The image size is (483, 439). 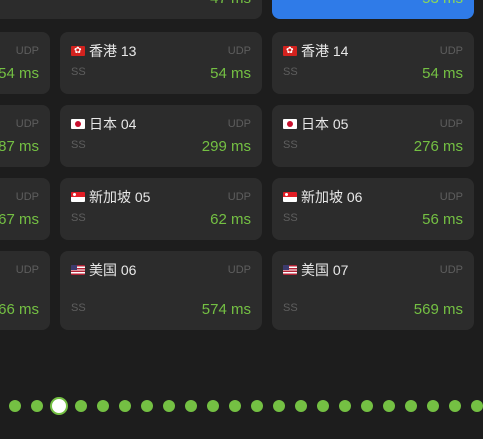 I want to click on node-card: 日本 05 UDP SS 276 ms, so click(x=373, y=136).